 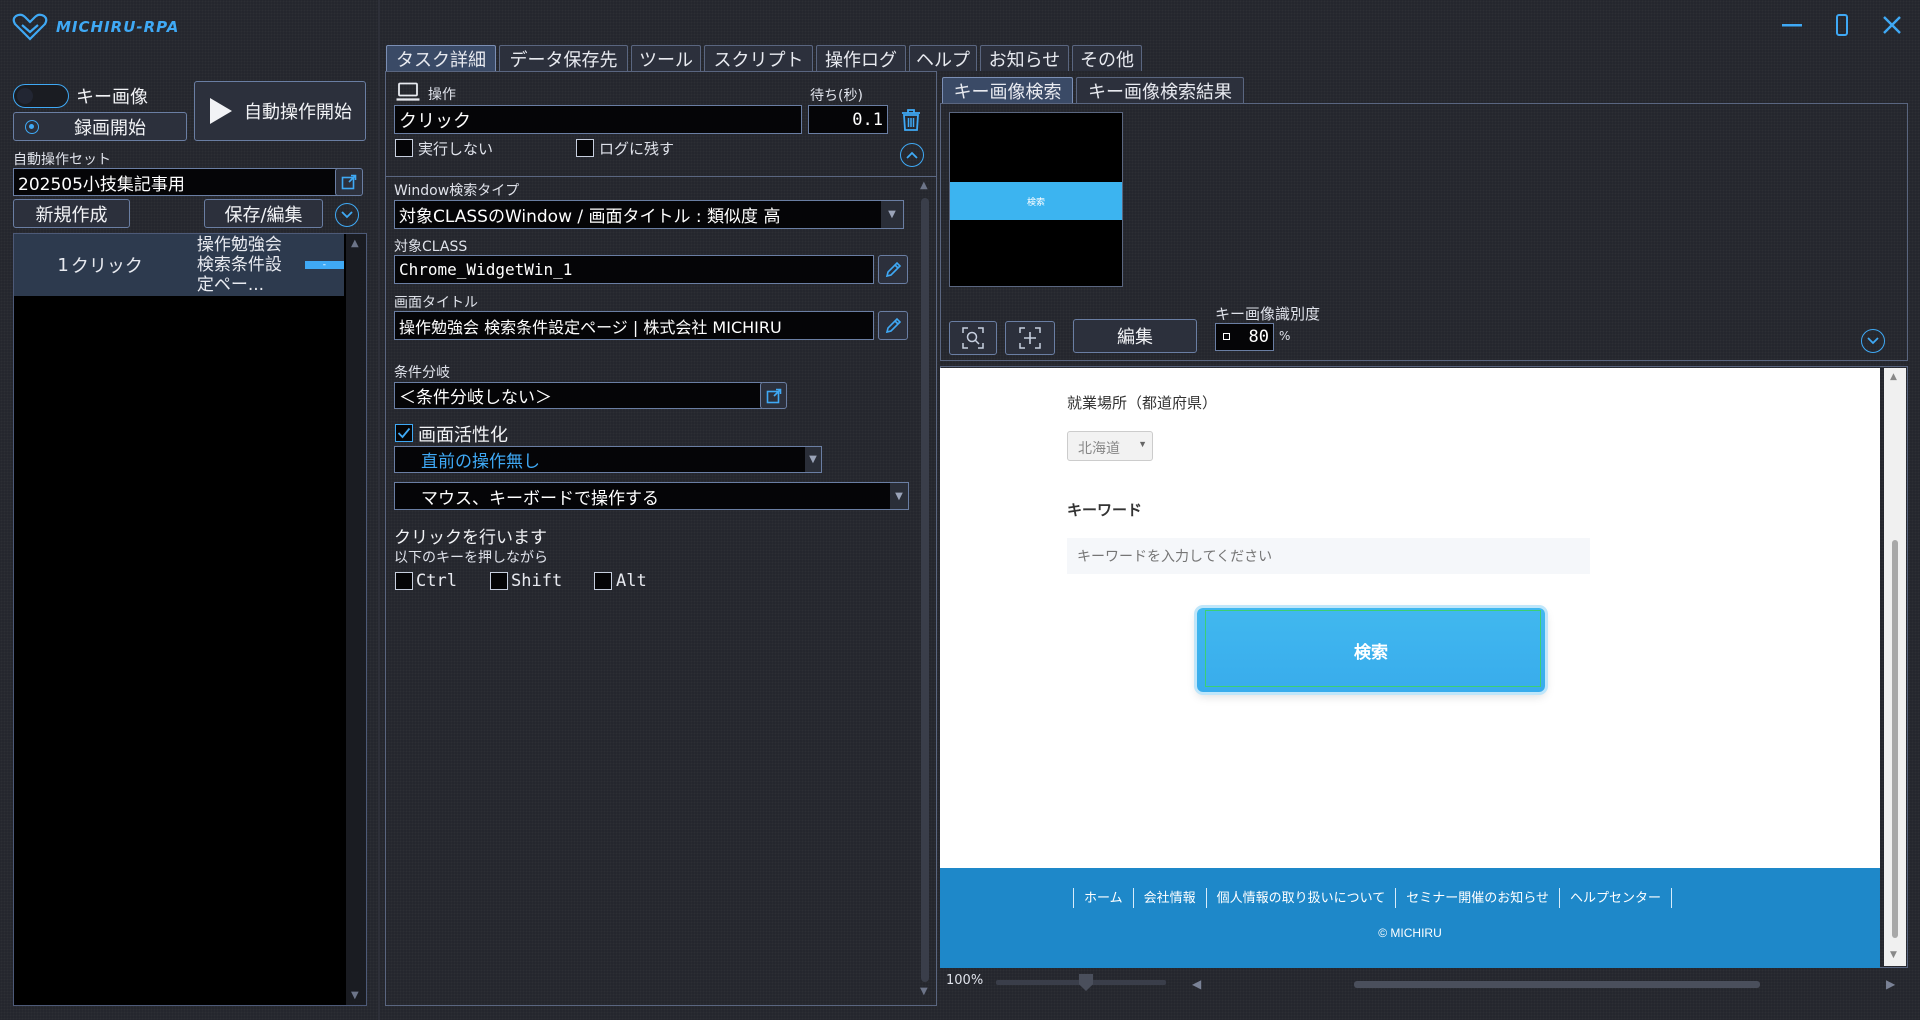 I want to click on tab-notice: お知らせ, so click(x=1024, y=58).